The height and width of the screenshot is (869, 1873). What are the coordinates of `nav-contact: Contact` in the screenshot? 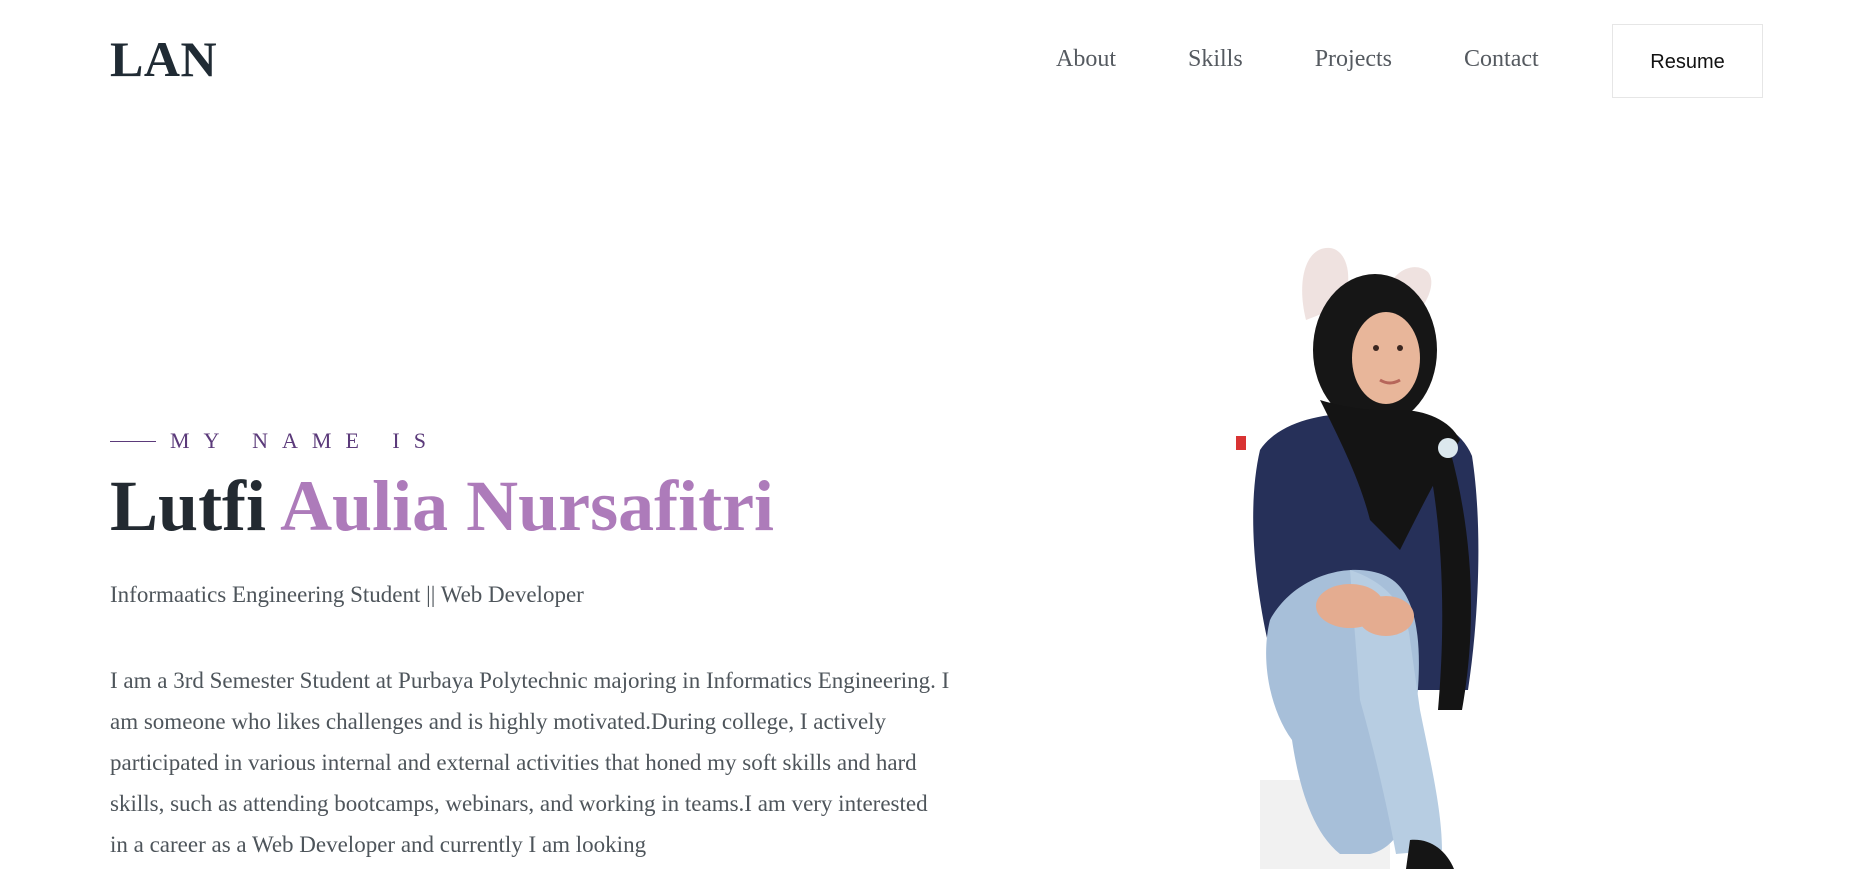 It's located at (1501, 59).